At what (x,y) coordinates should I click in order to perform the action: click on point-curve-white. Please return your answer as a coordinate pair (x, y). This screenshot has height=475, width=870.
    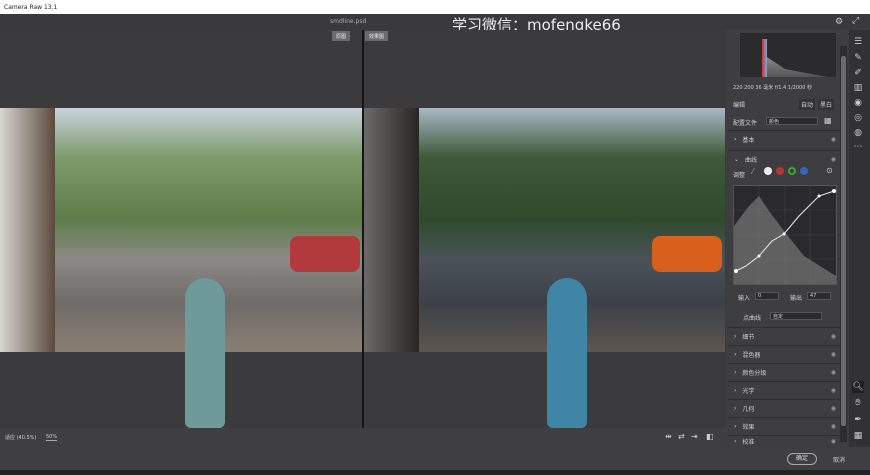
    Looking at the image, I should click on (768, 171).